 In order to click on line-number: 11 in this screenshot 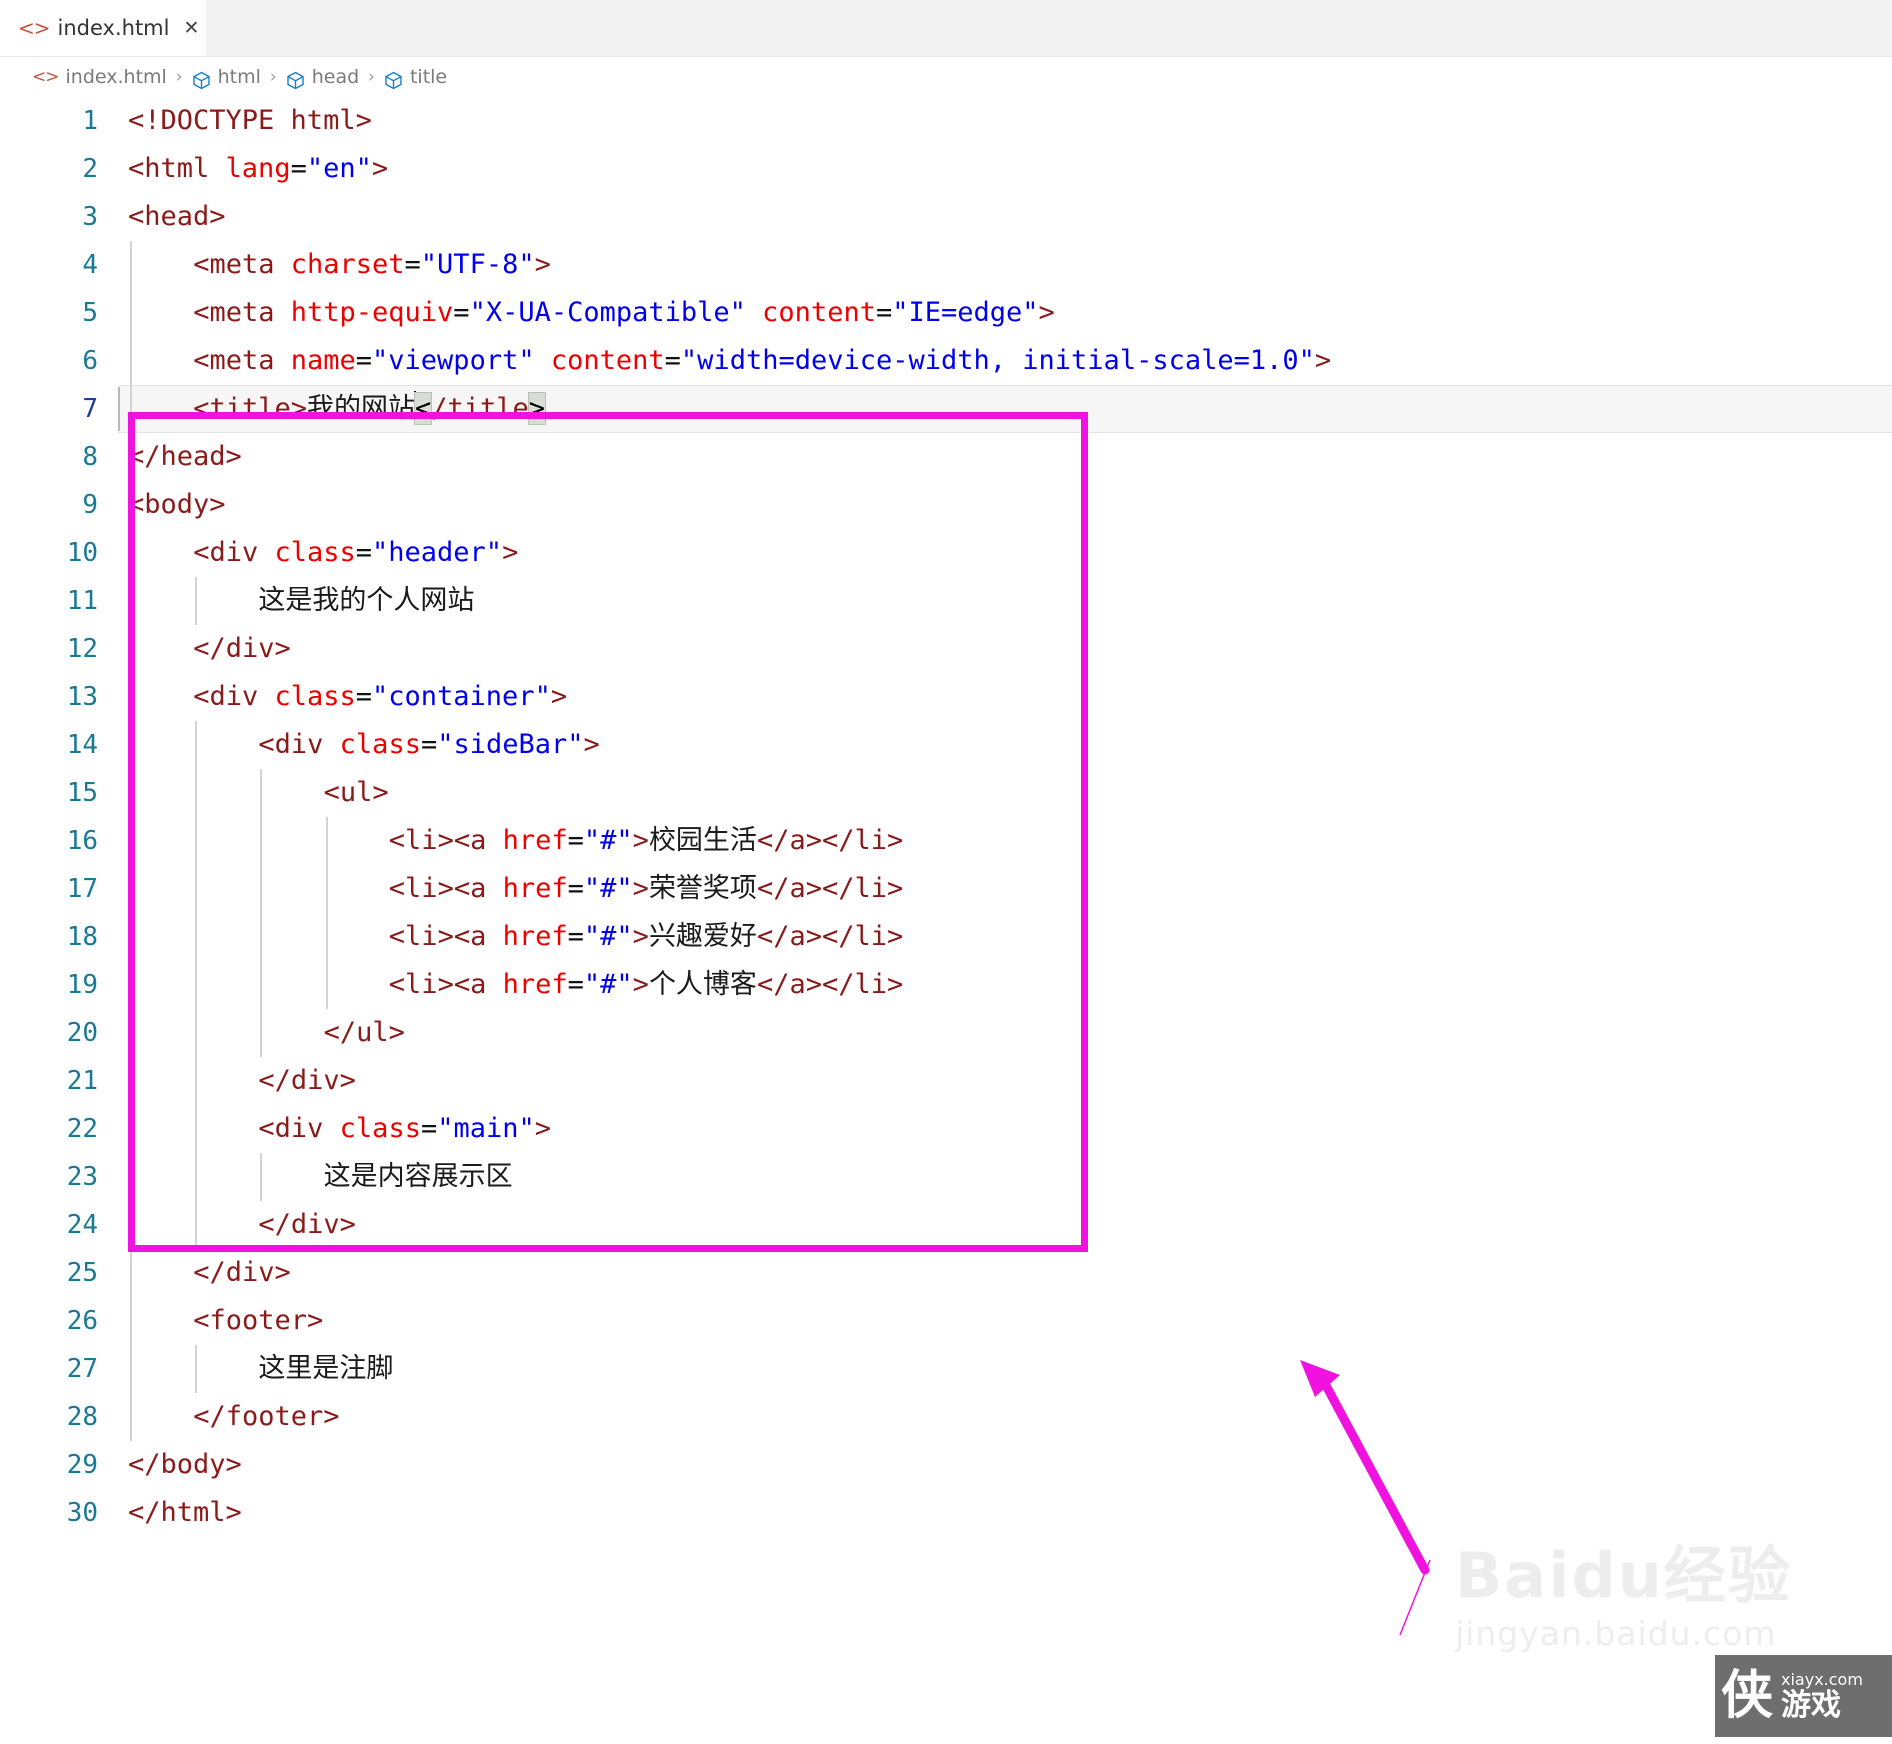, I will do `click(82, 601)`.